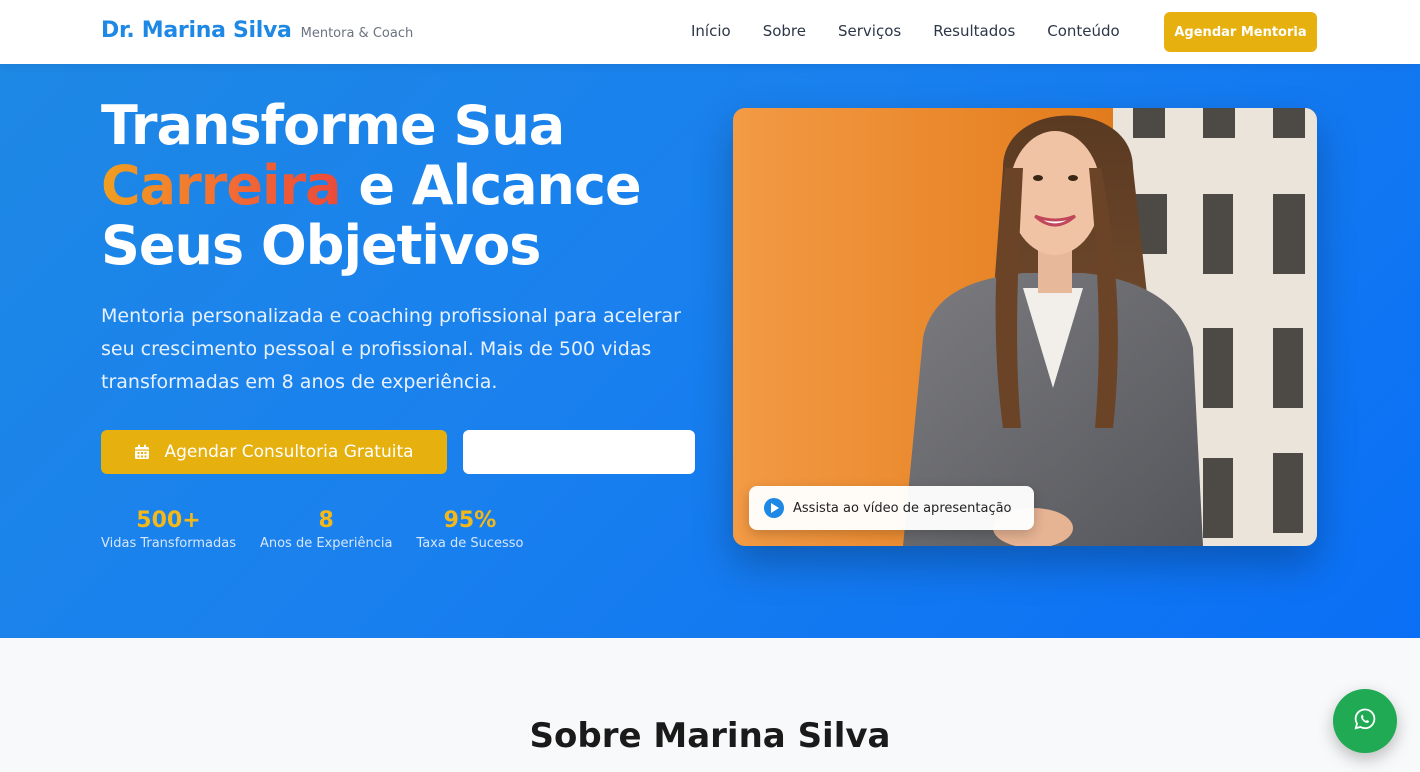 The image size is (1420, 772). What do you see at coordinates (470, 520) in the screenshot?
I see `stat-value: 95%` at bounding box center [470, 520].